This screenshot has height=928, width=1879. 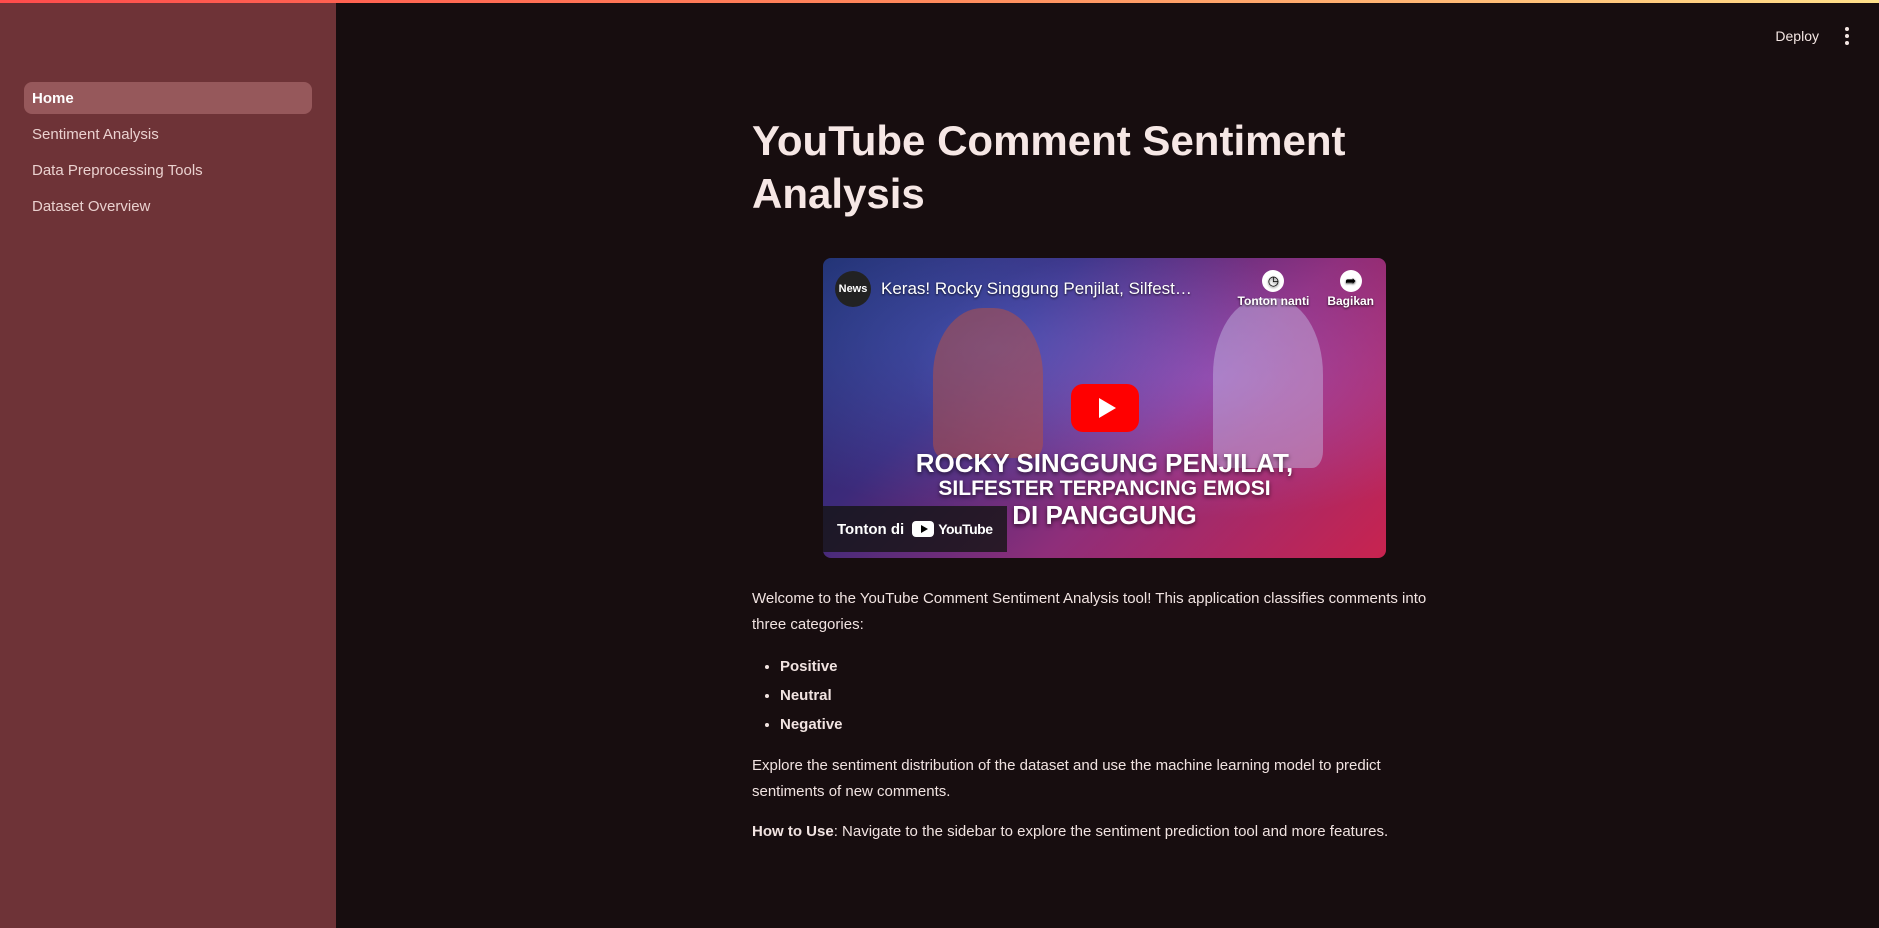 What do you see at coordinates (1273, 281) in the screenshot?
I see `clock-icon: ◷` at bounding box center [1273, 281].